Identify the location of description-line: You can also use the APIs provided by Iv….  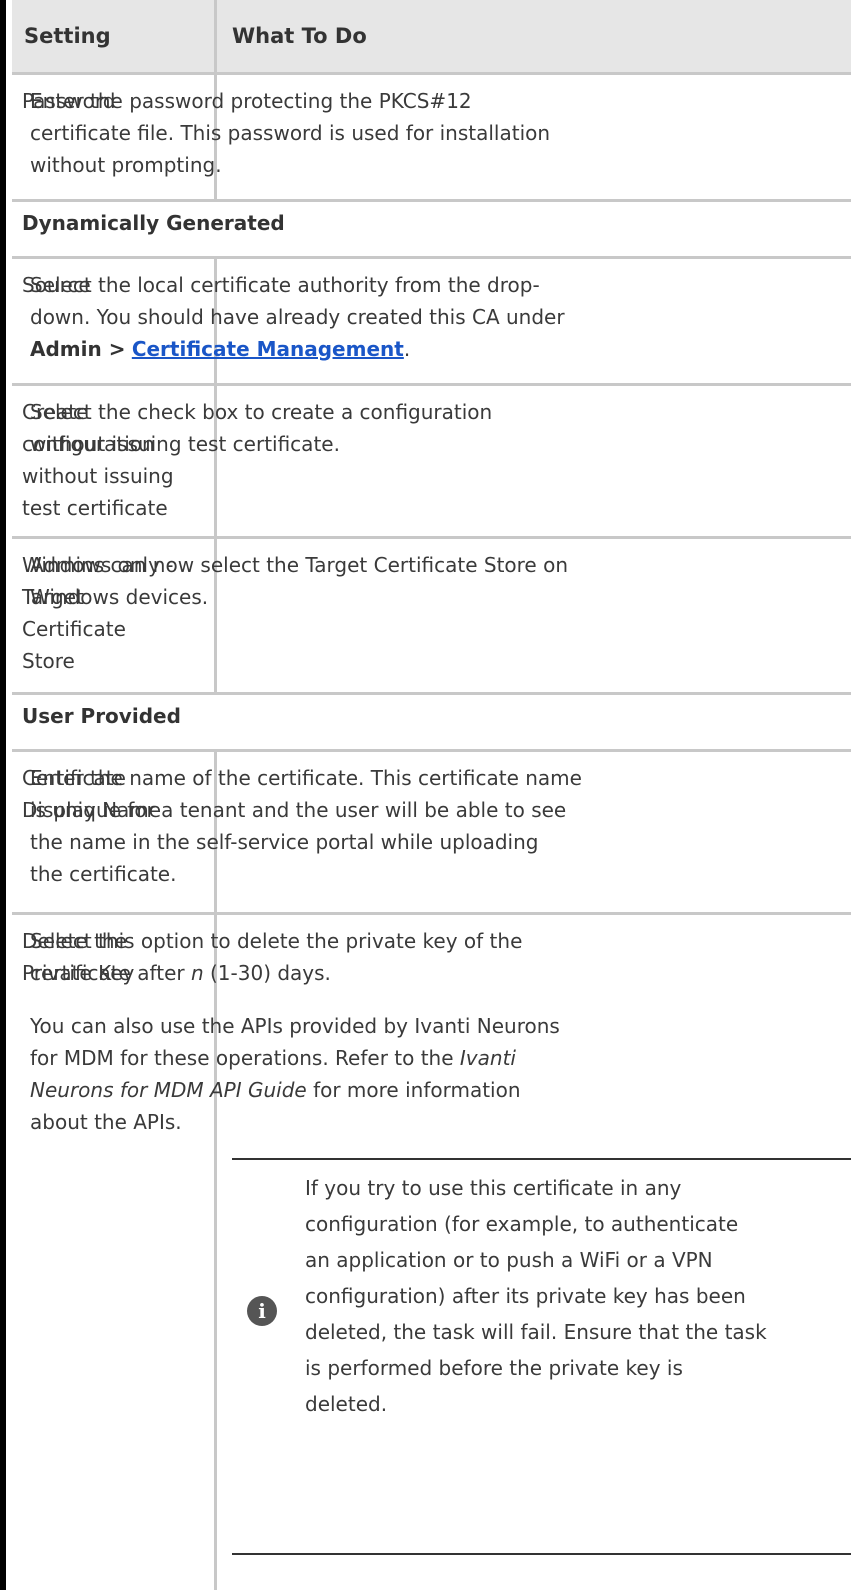
(295, 1026).